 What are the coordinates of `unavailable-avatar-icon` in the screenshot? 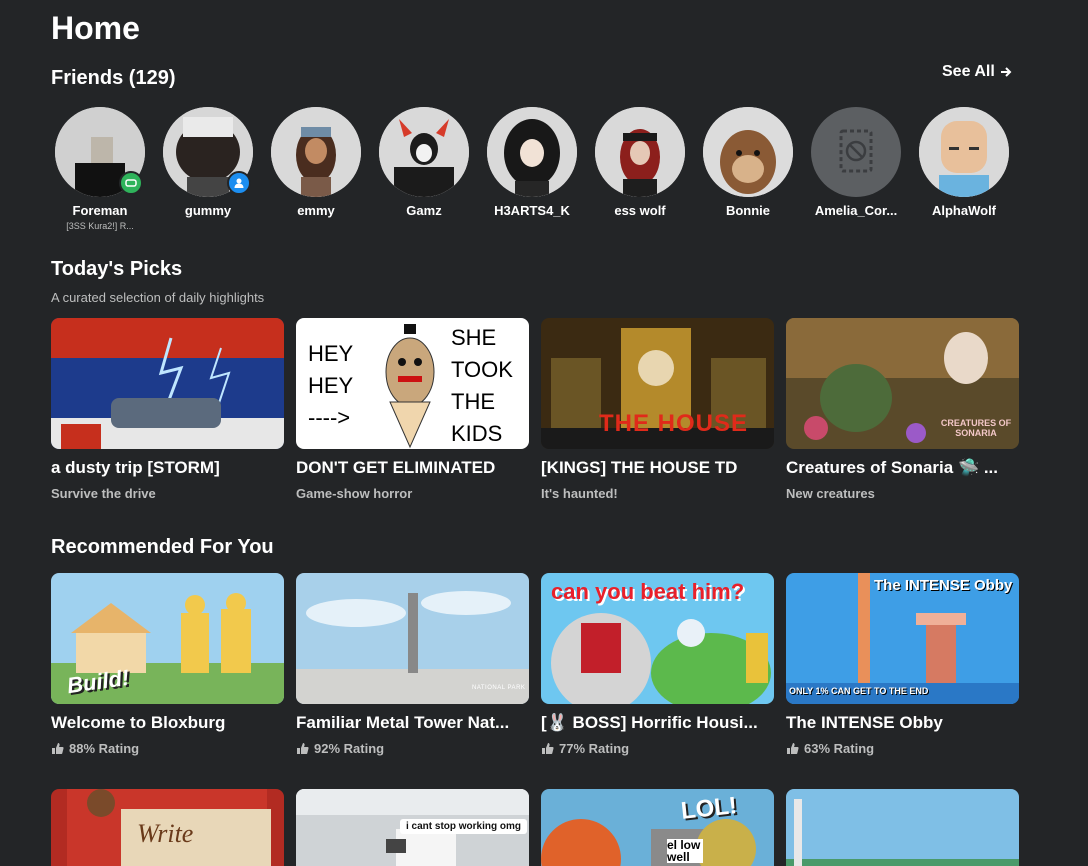 It's located at (856, 151).